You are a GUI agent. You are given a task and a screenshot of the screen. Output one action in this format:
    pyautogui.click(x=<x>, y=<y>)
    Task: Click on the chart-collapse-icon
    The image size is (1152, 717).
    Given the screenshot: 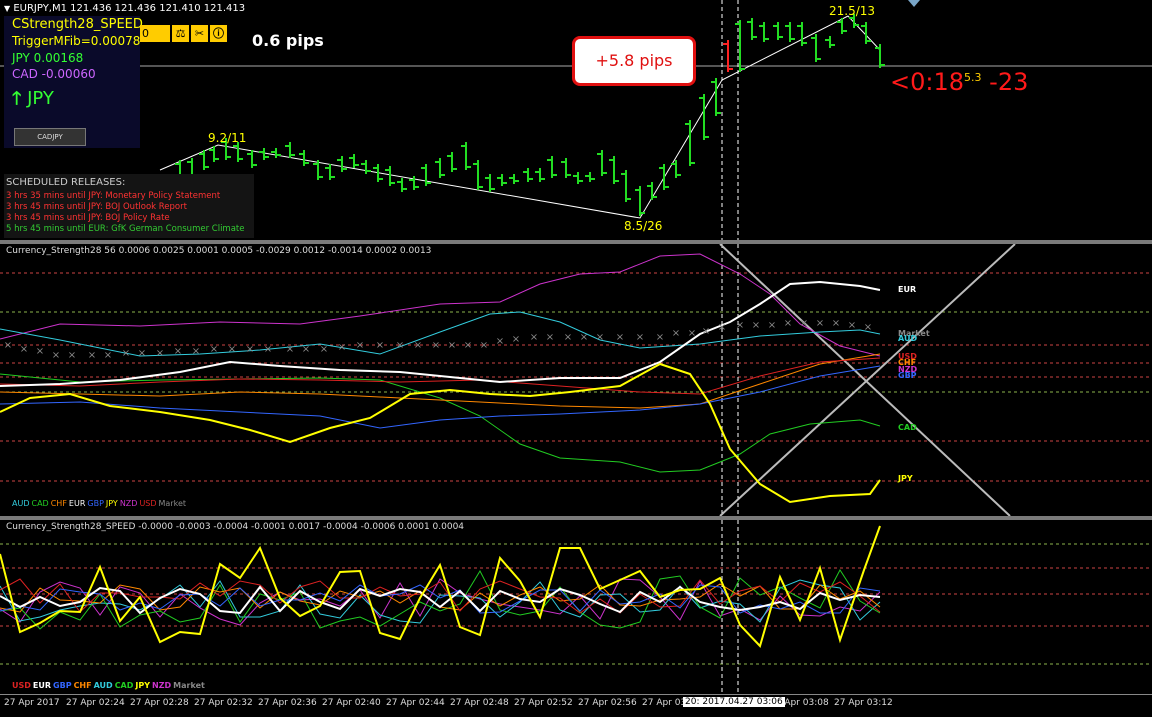 What is the action you would take?
    pyautogui.click(x=914, y=3)
    